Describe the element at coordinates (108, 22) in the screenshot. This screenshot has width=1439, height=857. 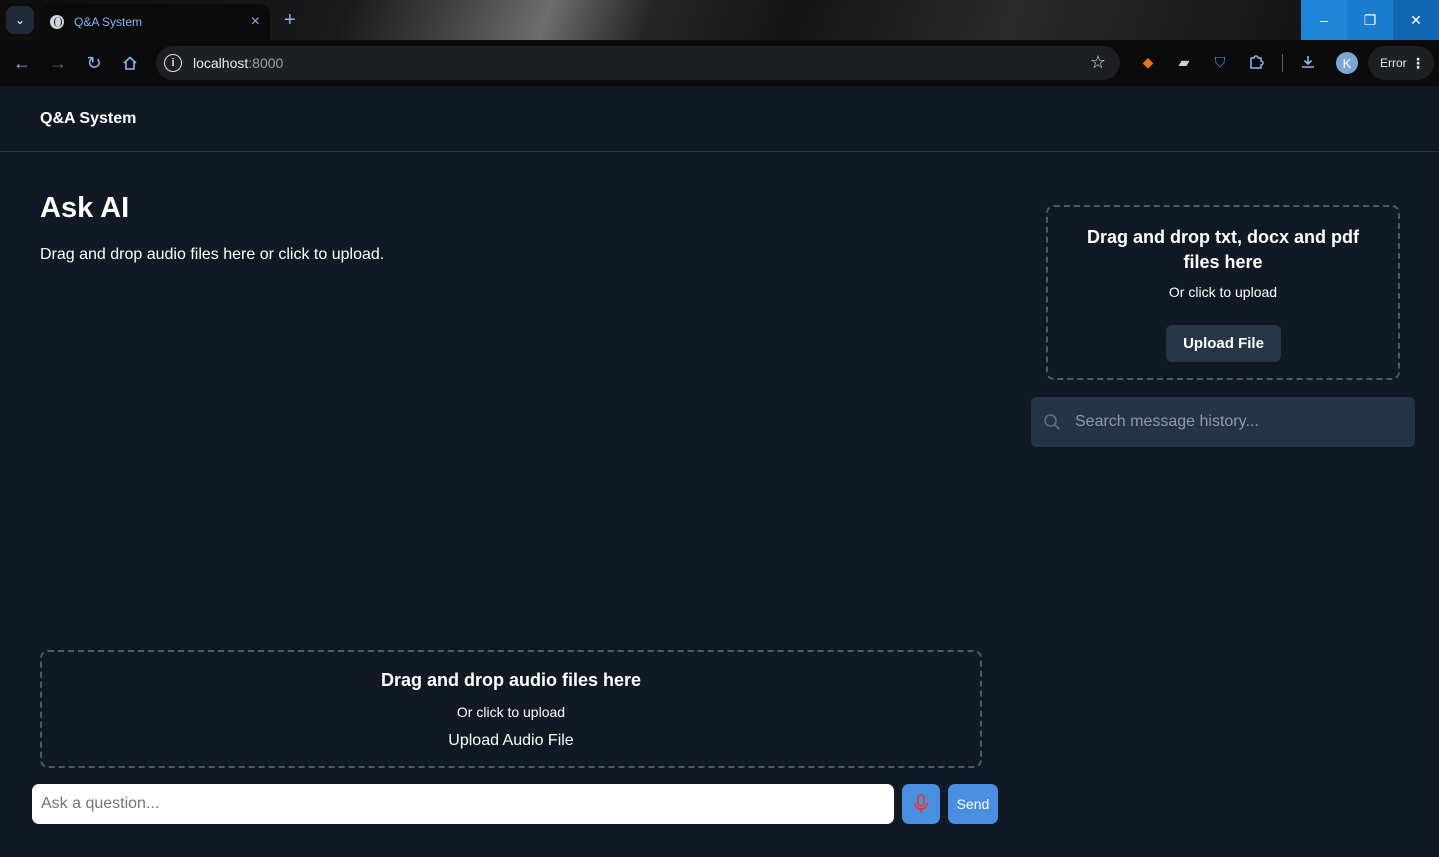
I see `tab-title: Q&A System` at that location.